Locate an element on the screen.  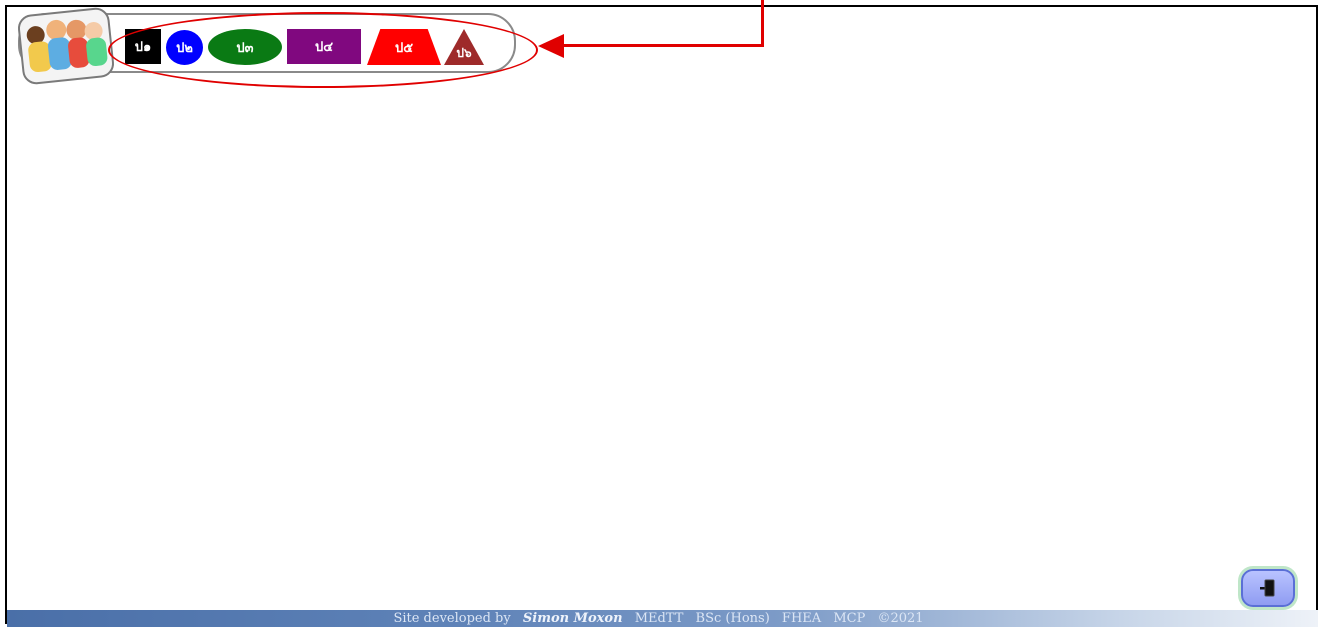
grade-4-button: ป๔ is located at coordinates (324, 46).